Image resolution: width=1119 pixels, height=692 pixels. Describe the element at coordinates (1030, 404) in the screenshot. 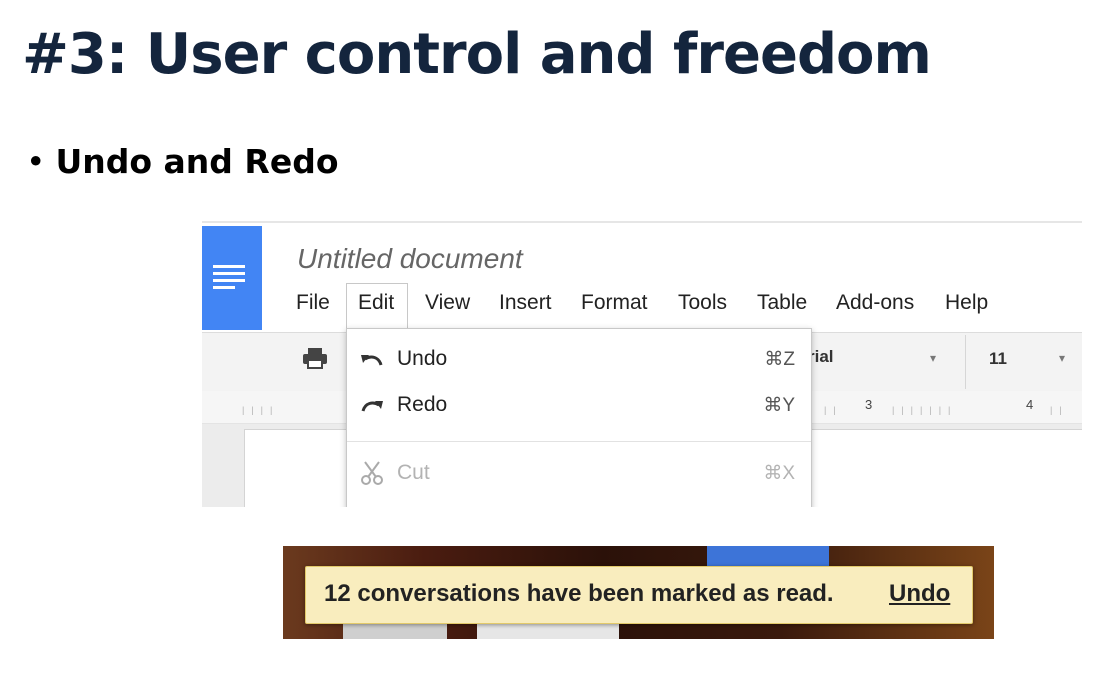

I see `ruler-mark-4: 4` at that location.